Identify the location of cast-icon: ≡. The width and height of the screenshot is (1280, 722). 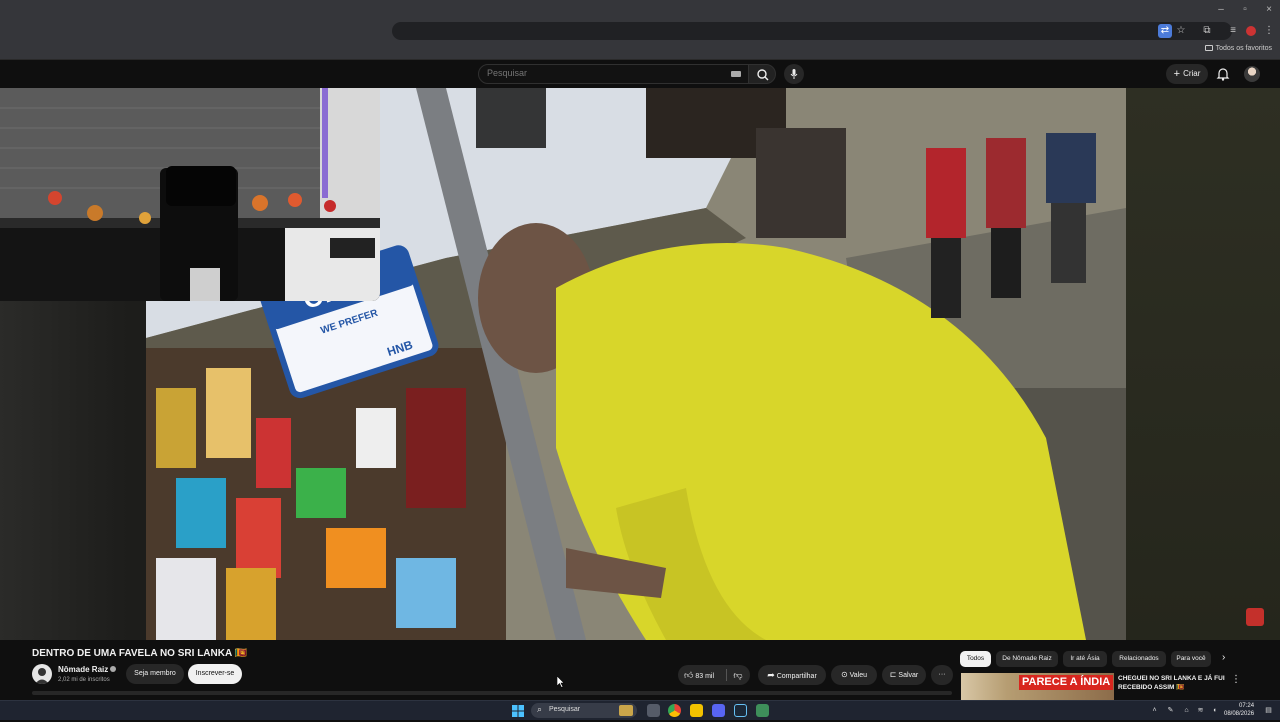
(1233, 31).